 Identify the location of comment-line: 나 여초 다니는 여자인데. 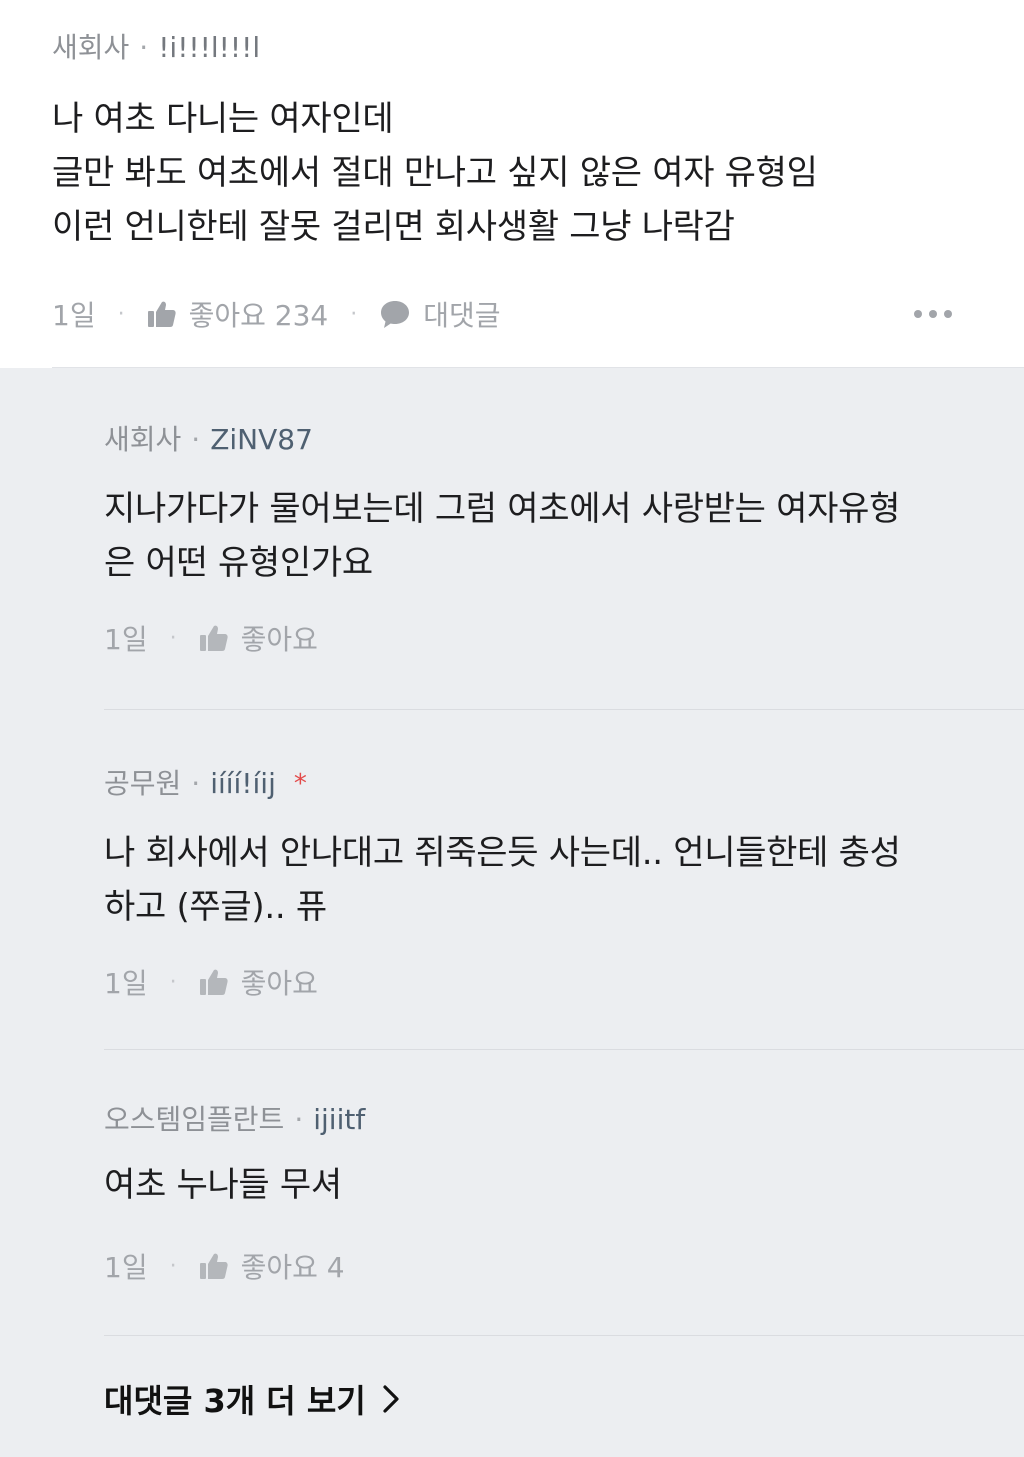
(223, 119).